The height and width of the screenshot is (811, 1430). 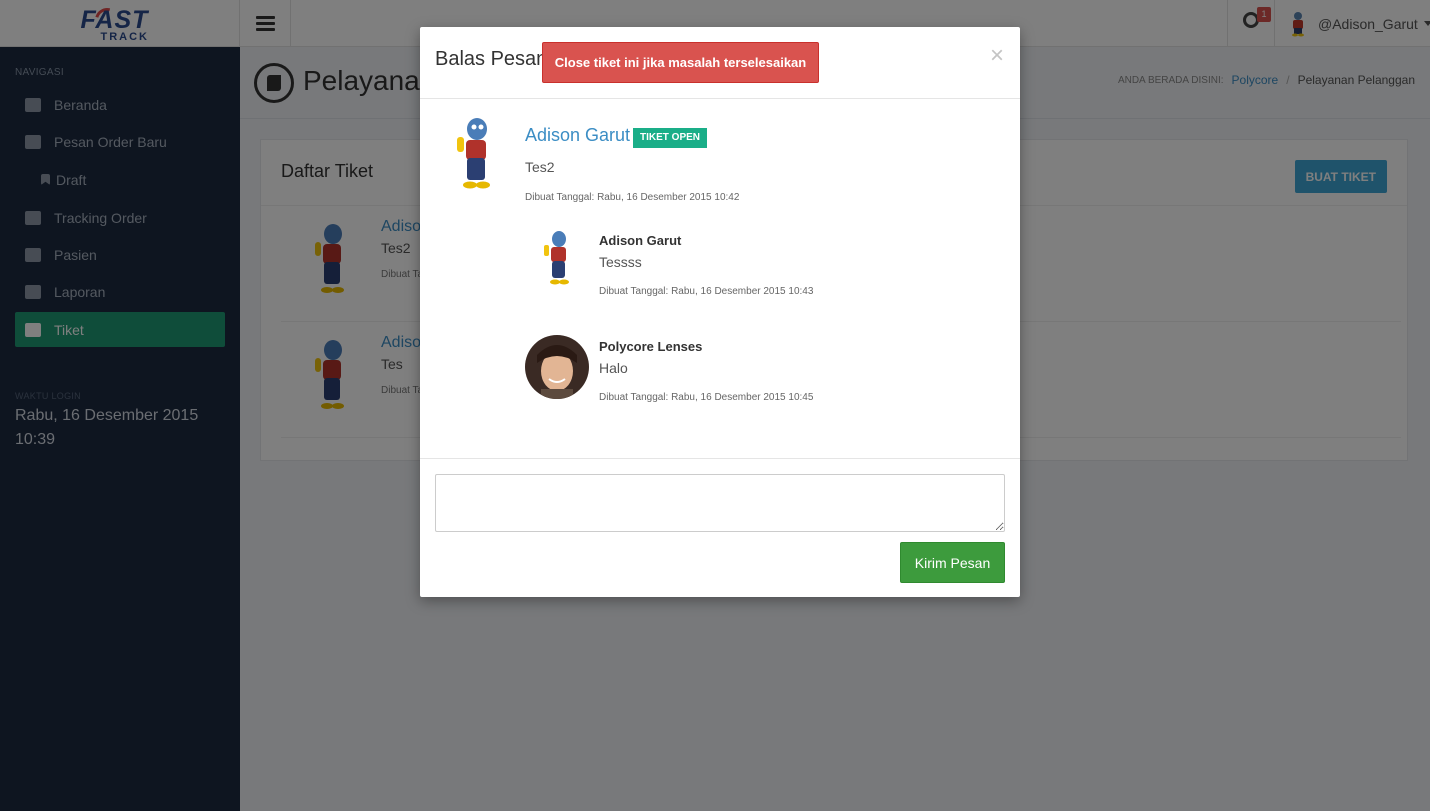 What do you see at coordinates (620, 262) in the screenshot?
I see `reply-message: Tessss` at bounding box center [620, 262].